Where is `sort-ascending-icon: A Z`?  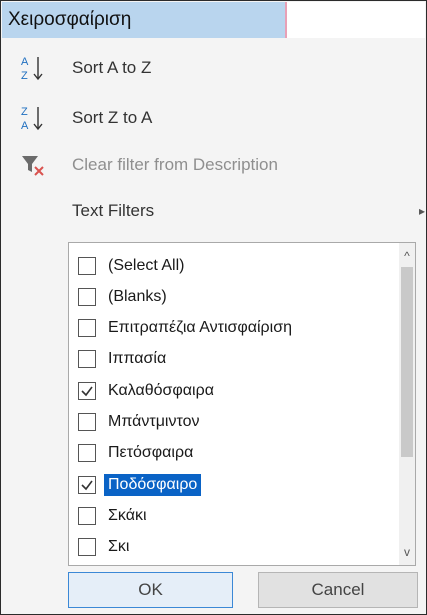 sort-ascending-icon: A Z is located at coordinates (32, 69).